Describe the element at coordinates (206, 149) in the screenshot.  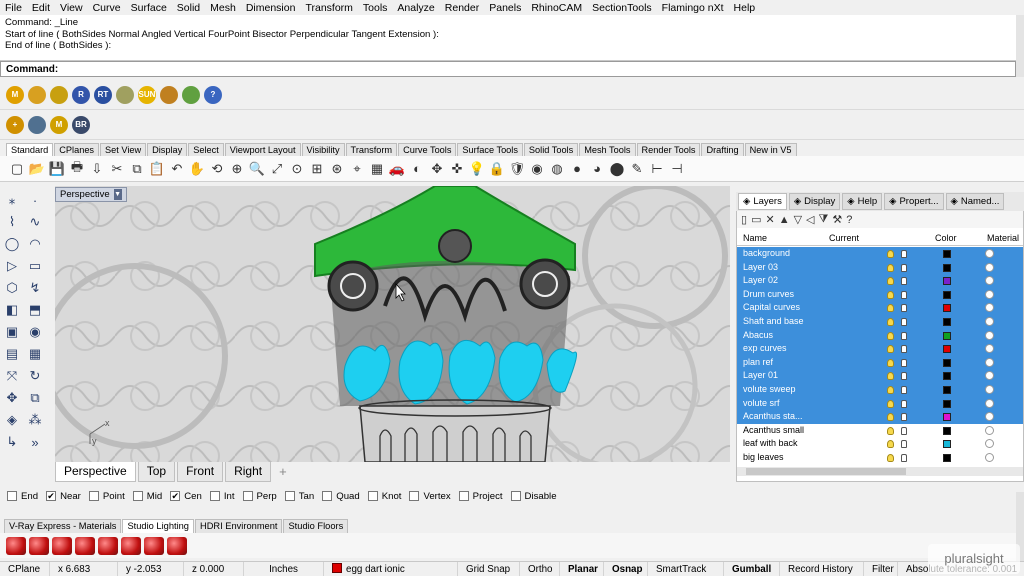
I see `tab-select: Select` at that location.